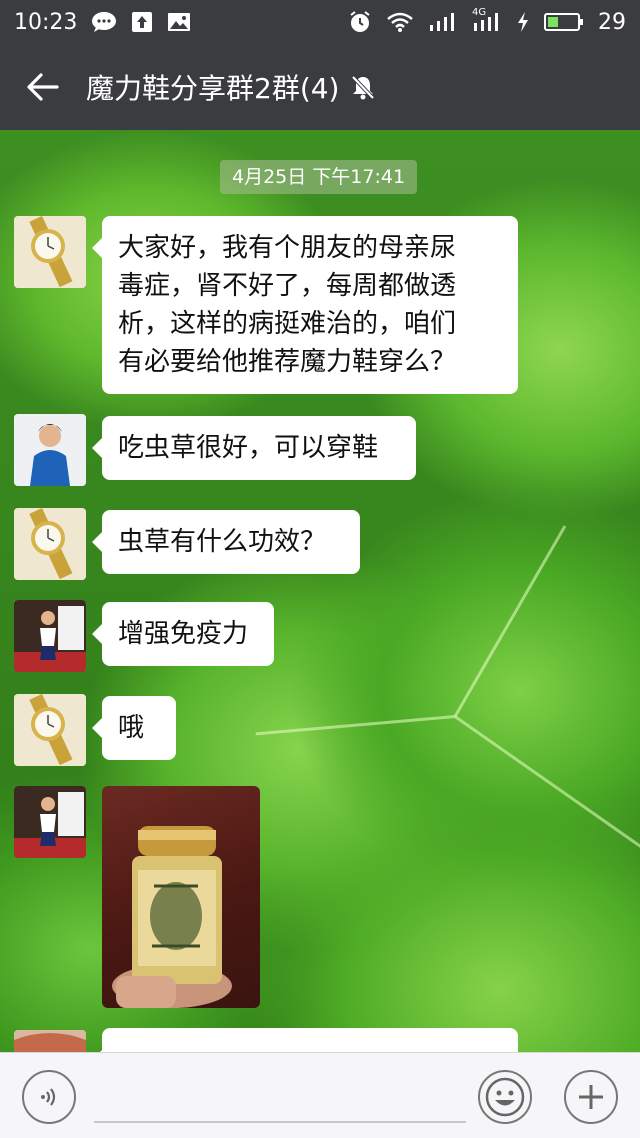 The image size is (640, 1138). Describe the element at coordinates (172, 917) in the screenshot. I see `cordyceps-capsule-bottle-photo` at that location.